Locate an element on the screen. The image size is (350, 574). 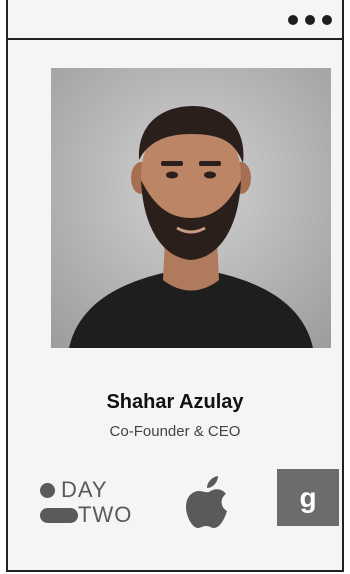
daytwo-logo: DAY TWO is located at coordinates (96, 502).